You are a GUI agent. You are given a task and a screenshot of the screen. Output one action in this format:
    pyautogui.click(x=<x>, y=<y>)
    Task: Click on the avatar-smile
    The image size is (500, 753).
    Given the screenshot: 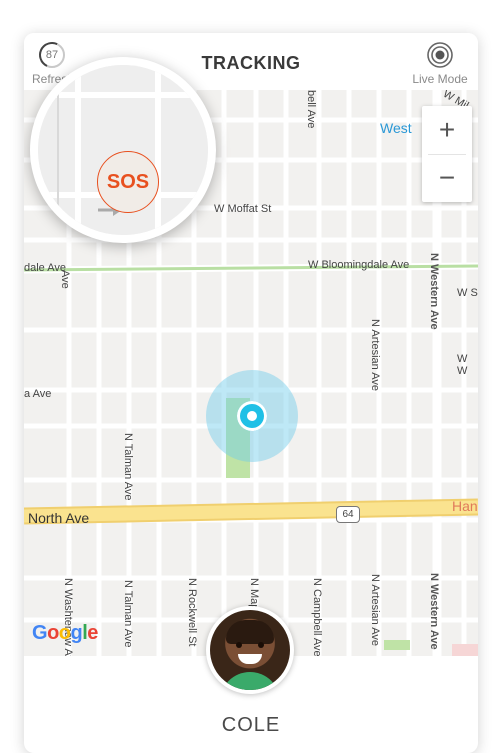 What is the action you would take?
    pyautogui.click(x=250, y=659)
    